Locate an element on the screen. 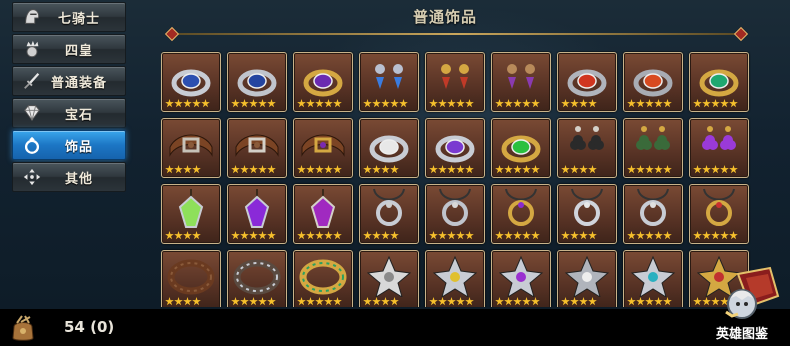 The height and width of the screenshot is (346, 790). clover-icon is located at coordinates (719, 138).